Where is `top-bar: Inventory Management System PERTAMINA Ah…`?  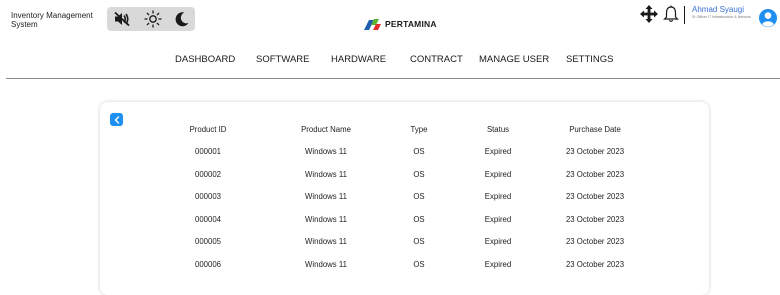
top-bar: Inventory Management System PERTAMINA Ah… is located at coordinates (390, 21).